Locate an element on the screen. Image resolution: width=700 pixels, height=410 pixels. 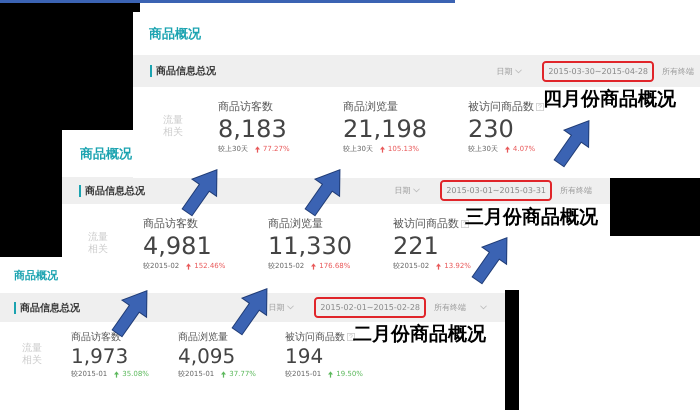
metric-value: 4,981 is located at coordinates (177, 246).